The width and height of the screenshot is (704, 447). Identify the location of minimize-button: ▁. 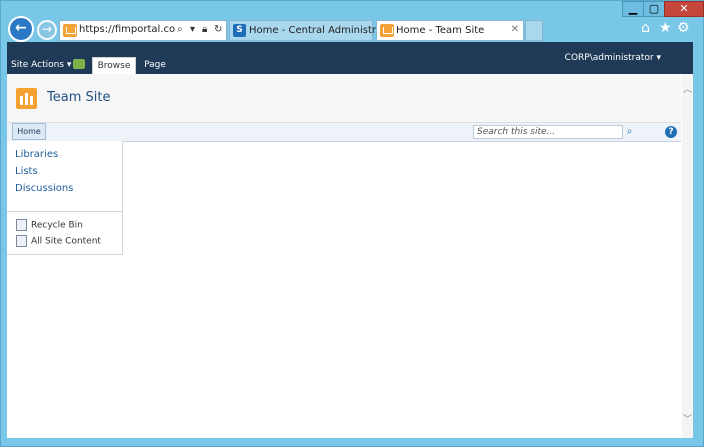
(633, 9).